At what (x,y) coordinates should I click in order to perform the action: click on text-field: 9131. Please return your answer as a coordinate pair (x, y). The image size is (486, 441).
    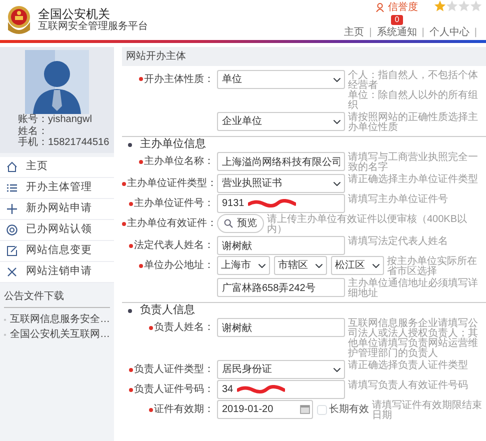
    Looking at the image, I should click on (281, 204).